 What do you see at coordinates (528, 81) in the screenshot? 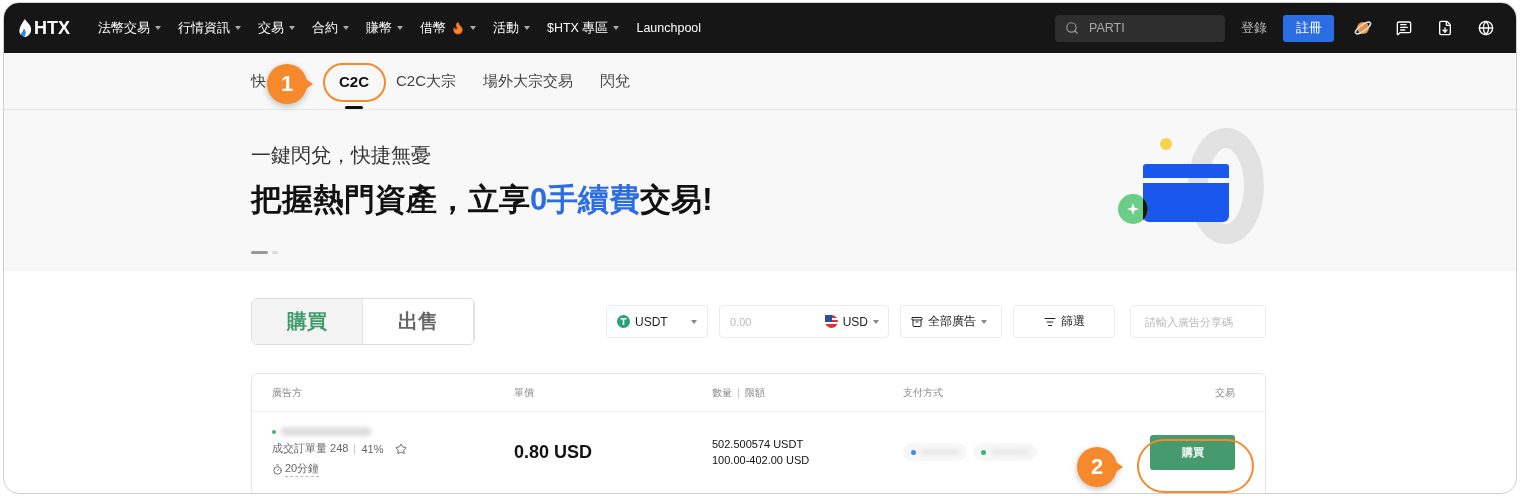
I see `tab: 場外大宗交易` at bounding box center [528, 81].